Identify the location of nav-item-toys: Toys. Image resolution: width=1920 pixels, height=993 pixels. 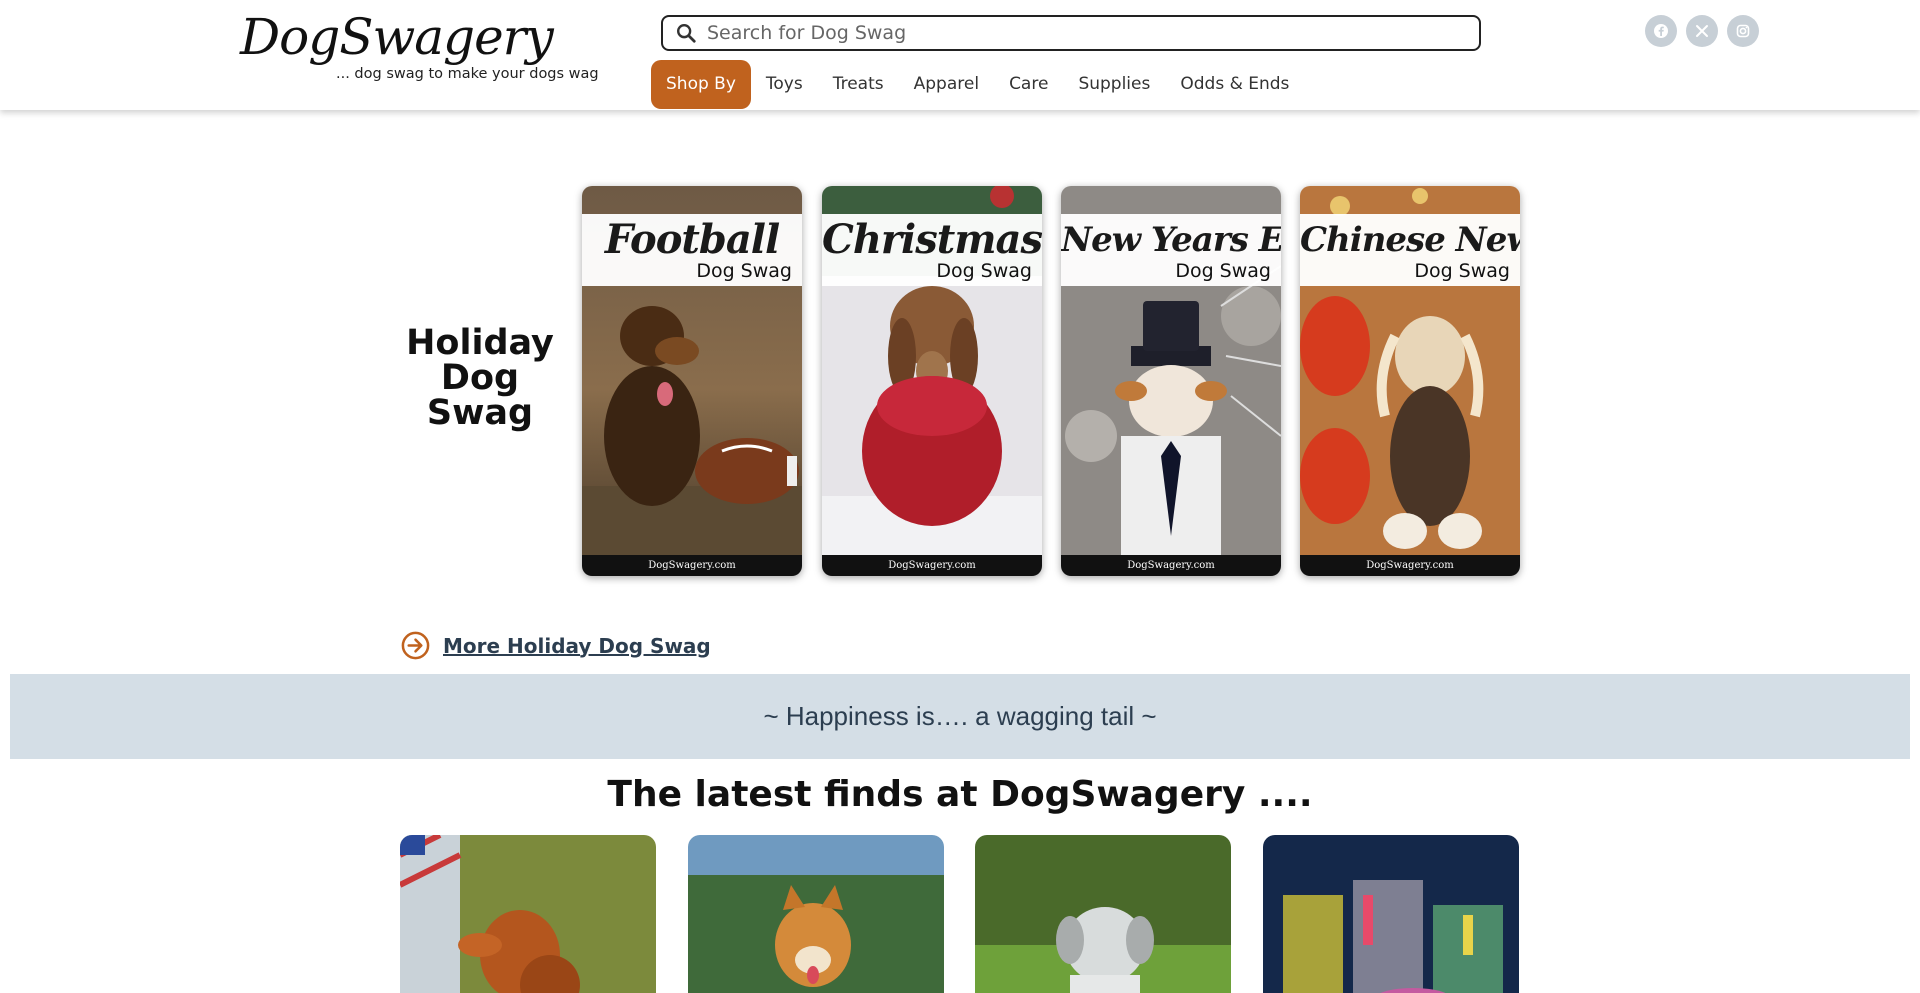
(784, 84).